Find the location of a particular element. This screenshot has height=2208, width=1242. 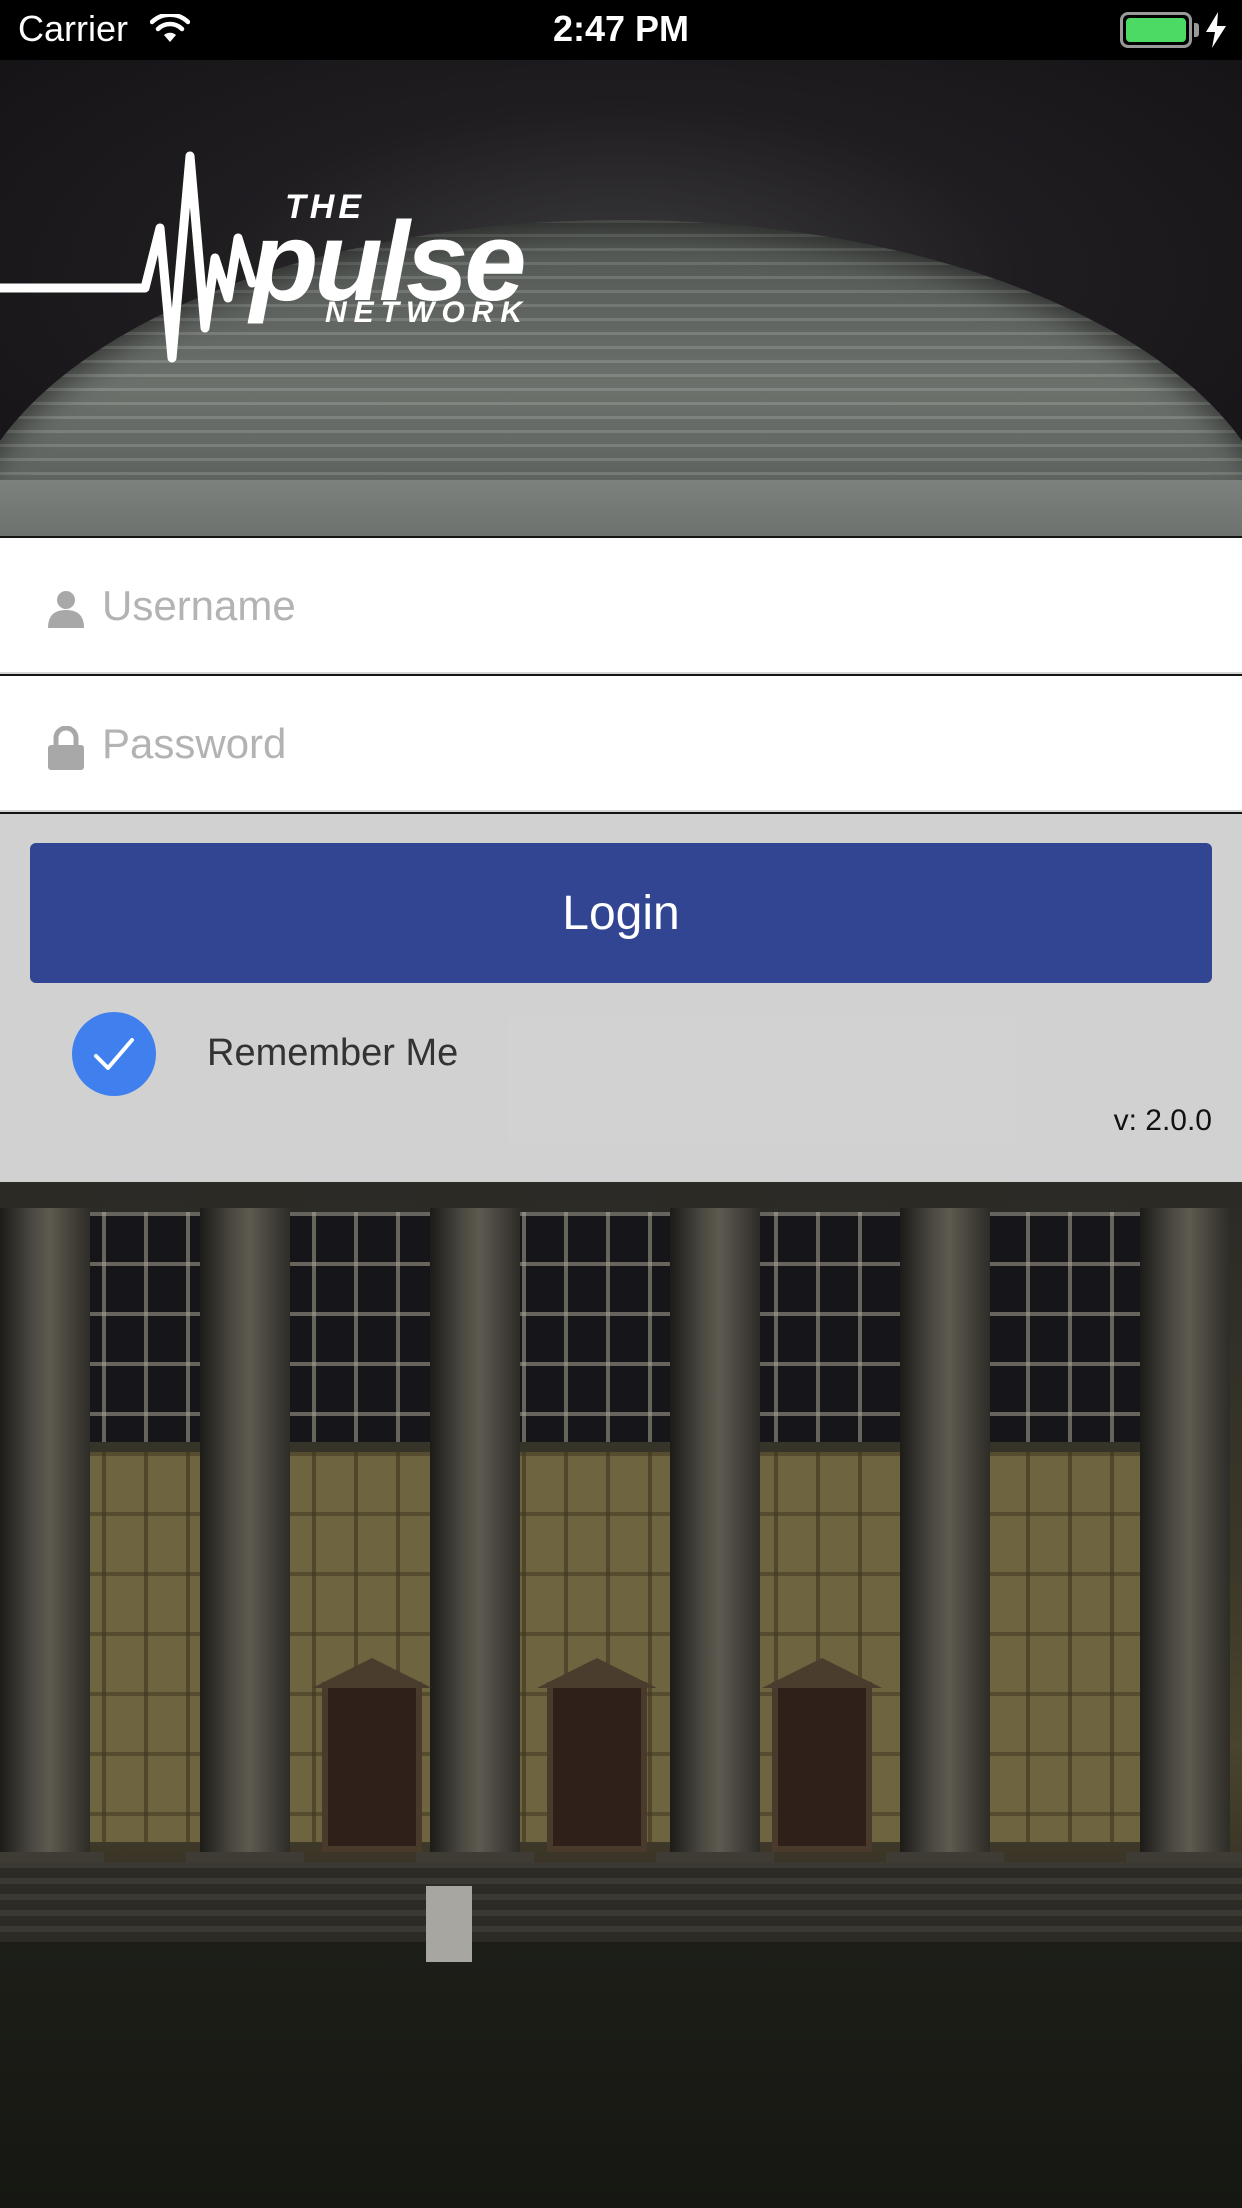

username-row is located at coordinates (621, 606).